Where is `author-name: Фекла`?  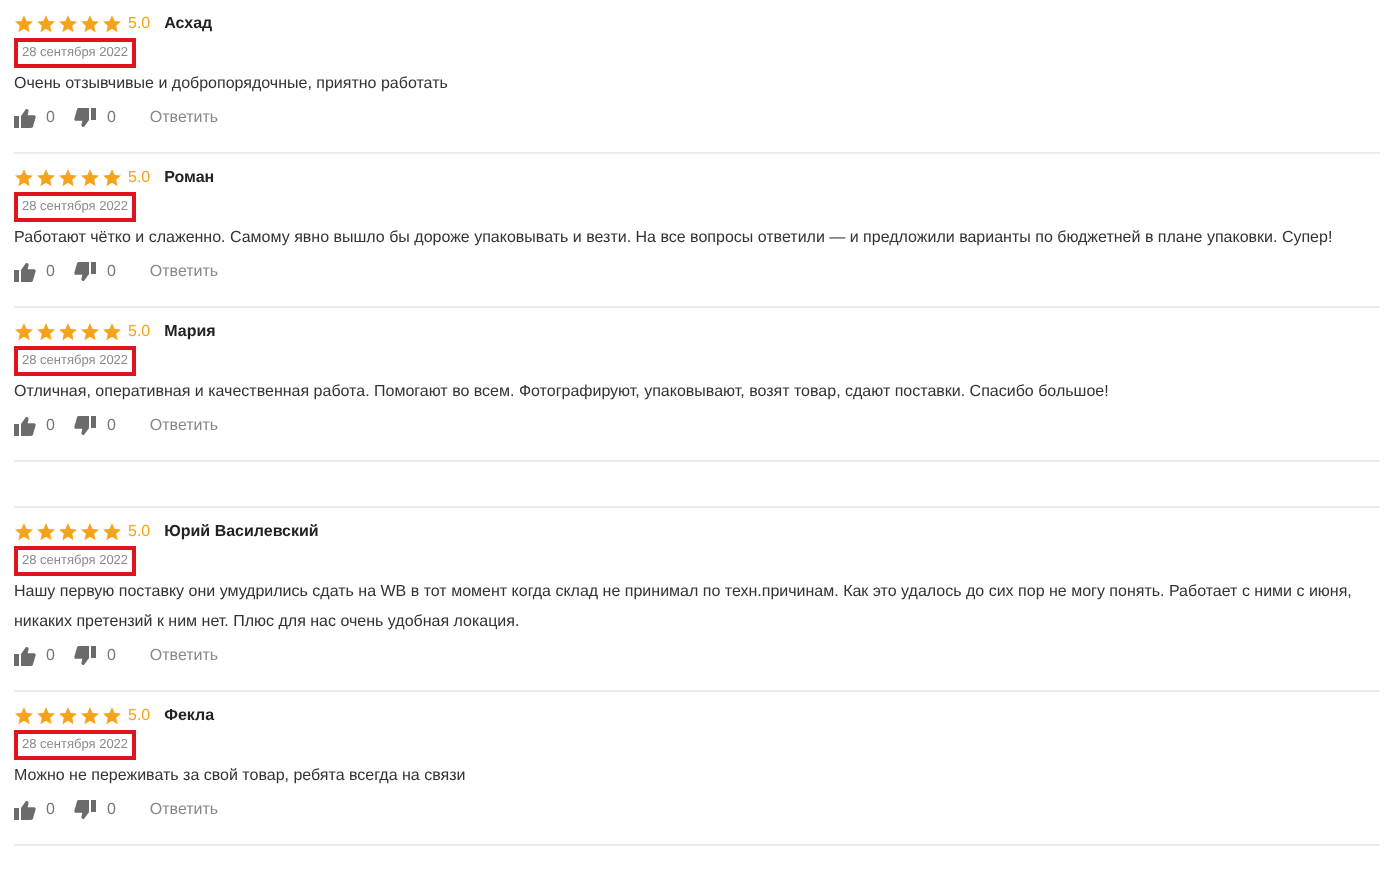 author-name: Фекла is located at coordinates (189, 716).